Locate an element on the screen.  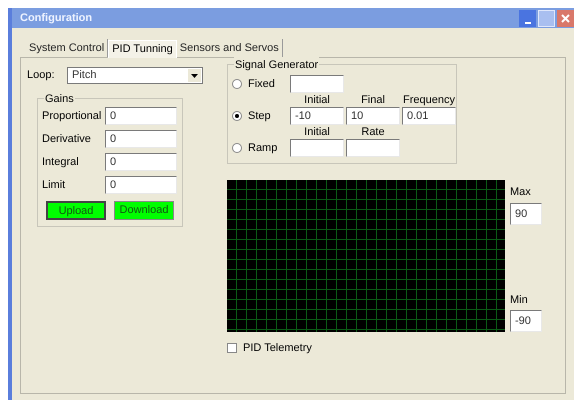
signal-field: 10 is located at coordinates (373, 116).